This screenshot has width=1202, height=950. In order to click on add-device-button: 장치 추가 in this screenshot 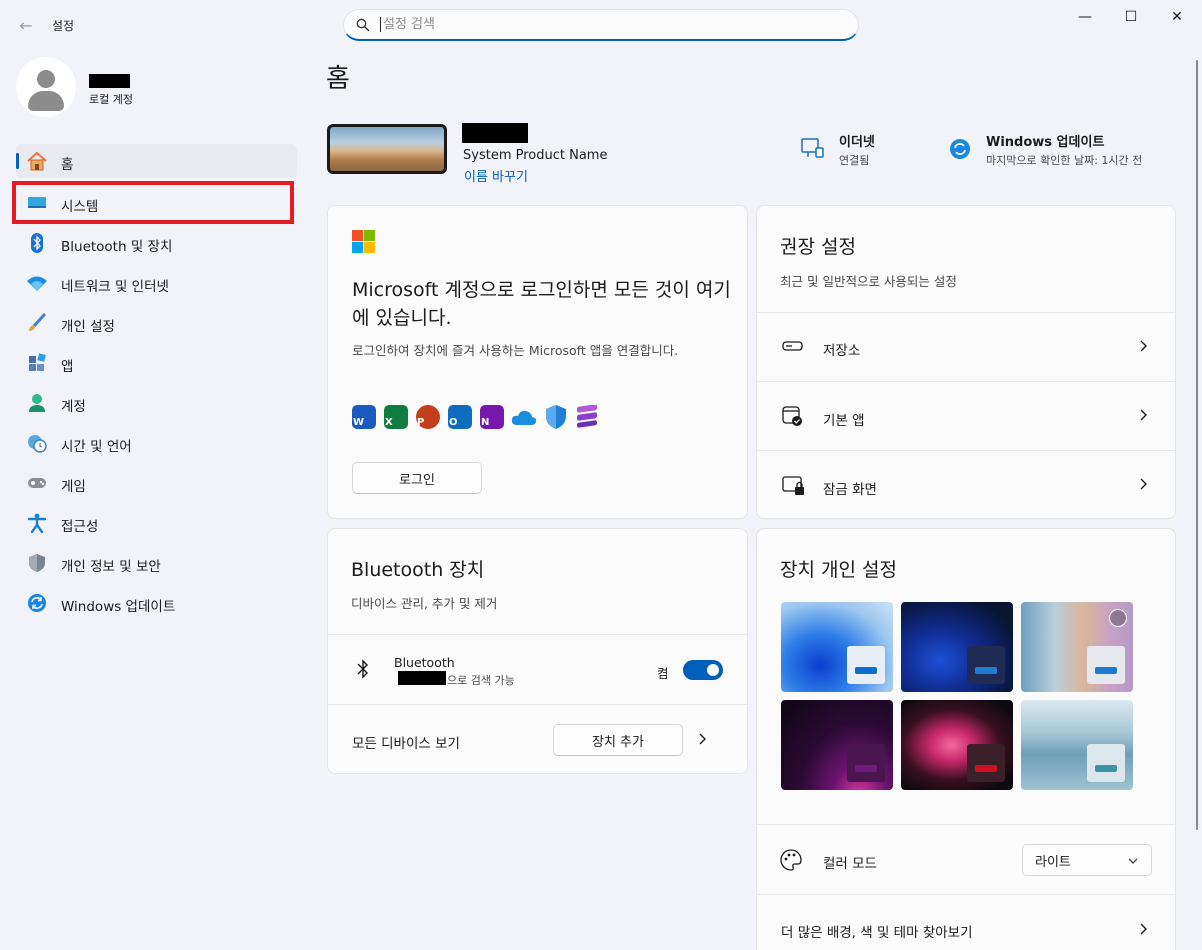, I will do `click(618, 740)`.